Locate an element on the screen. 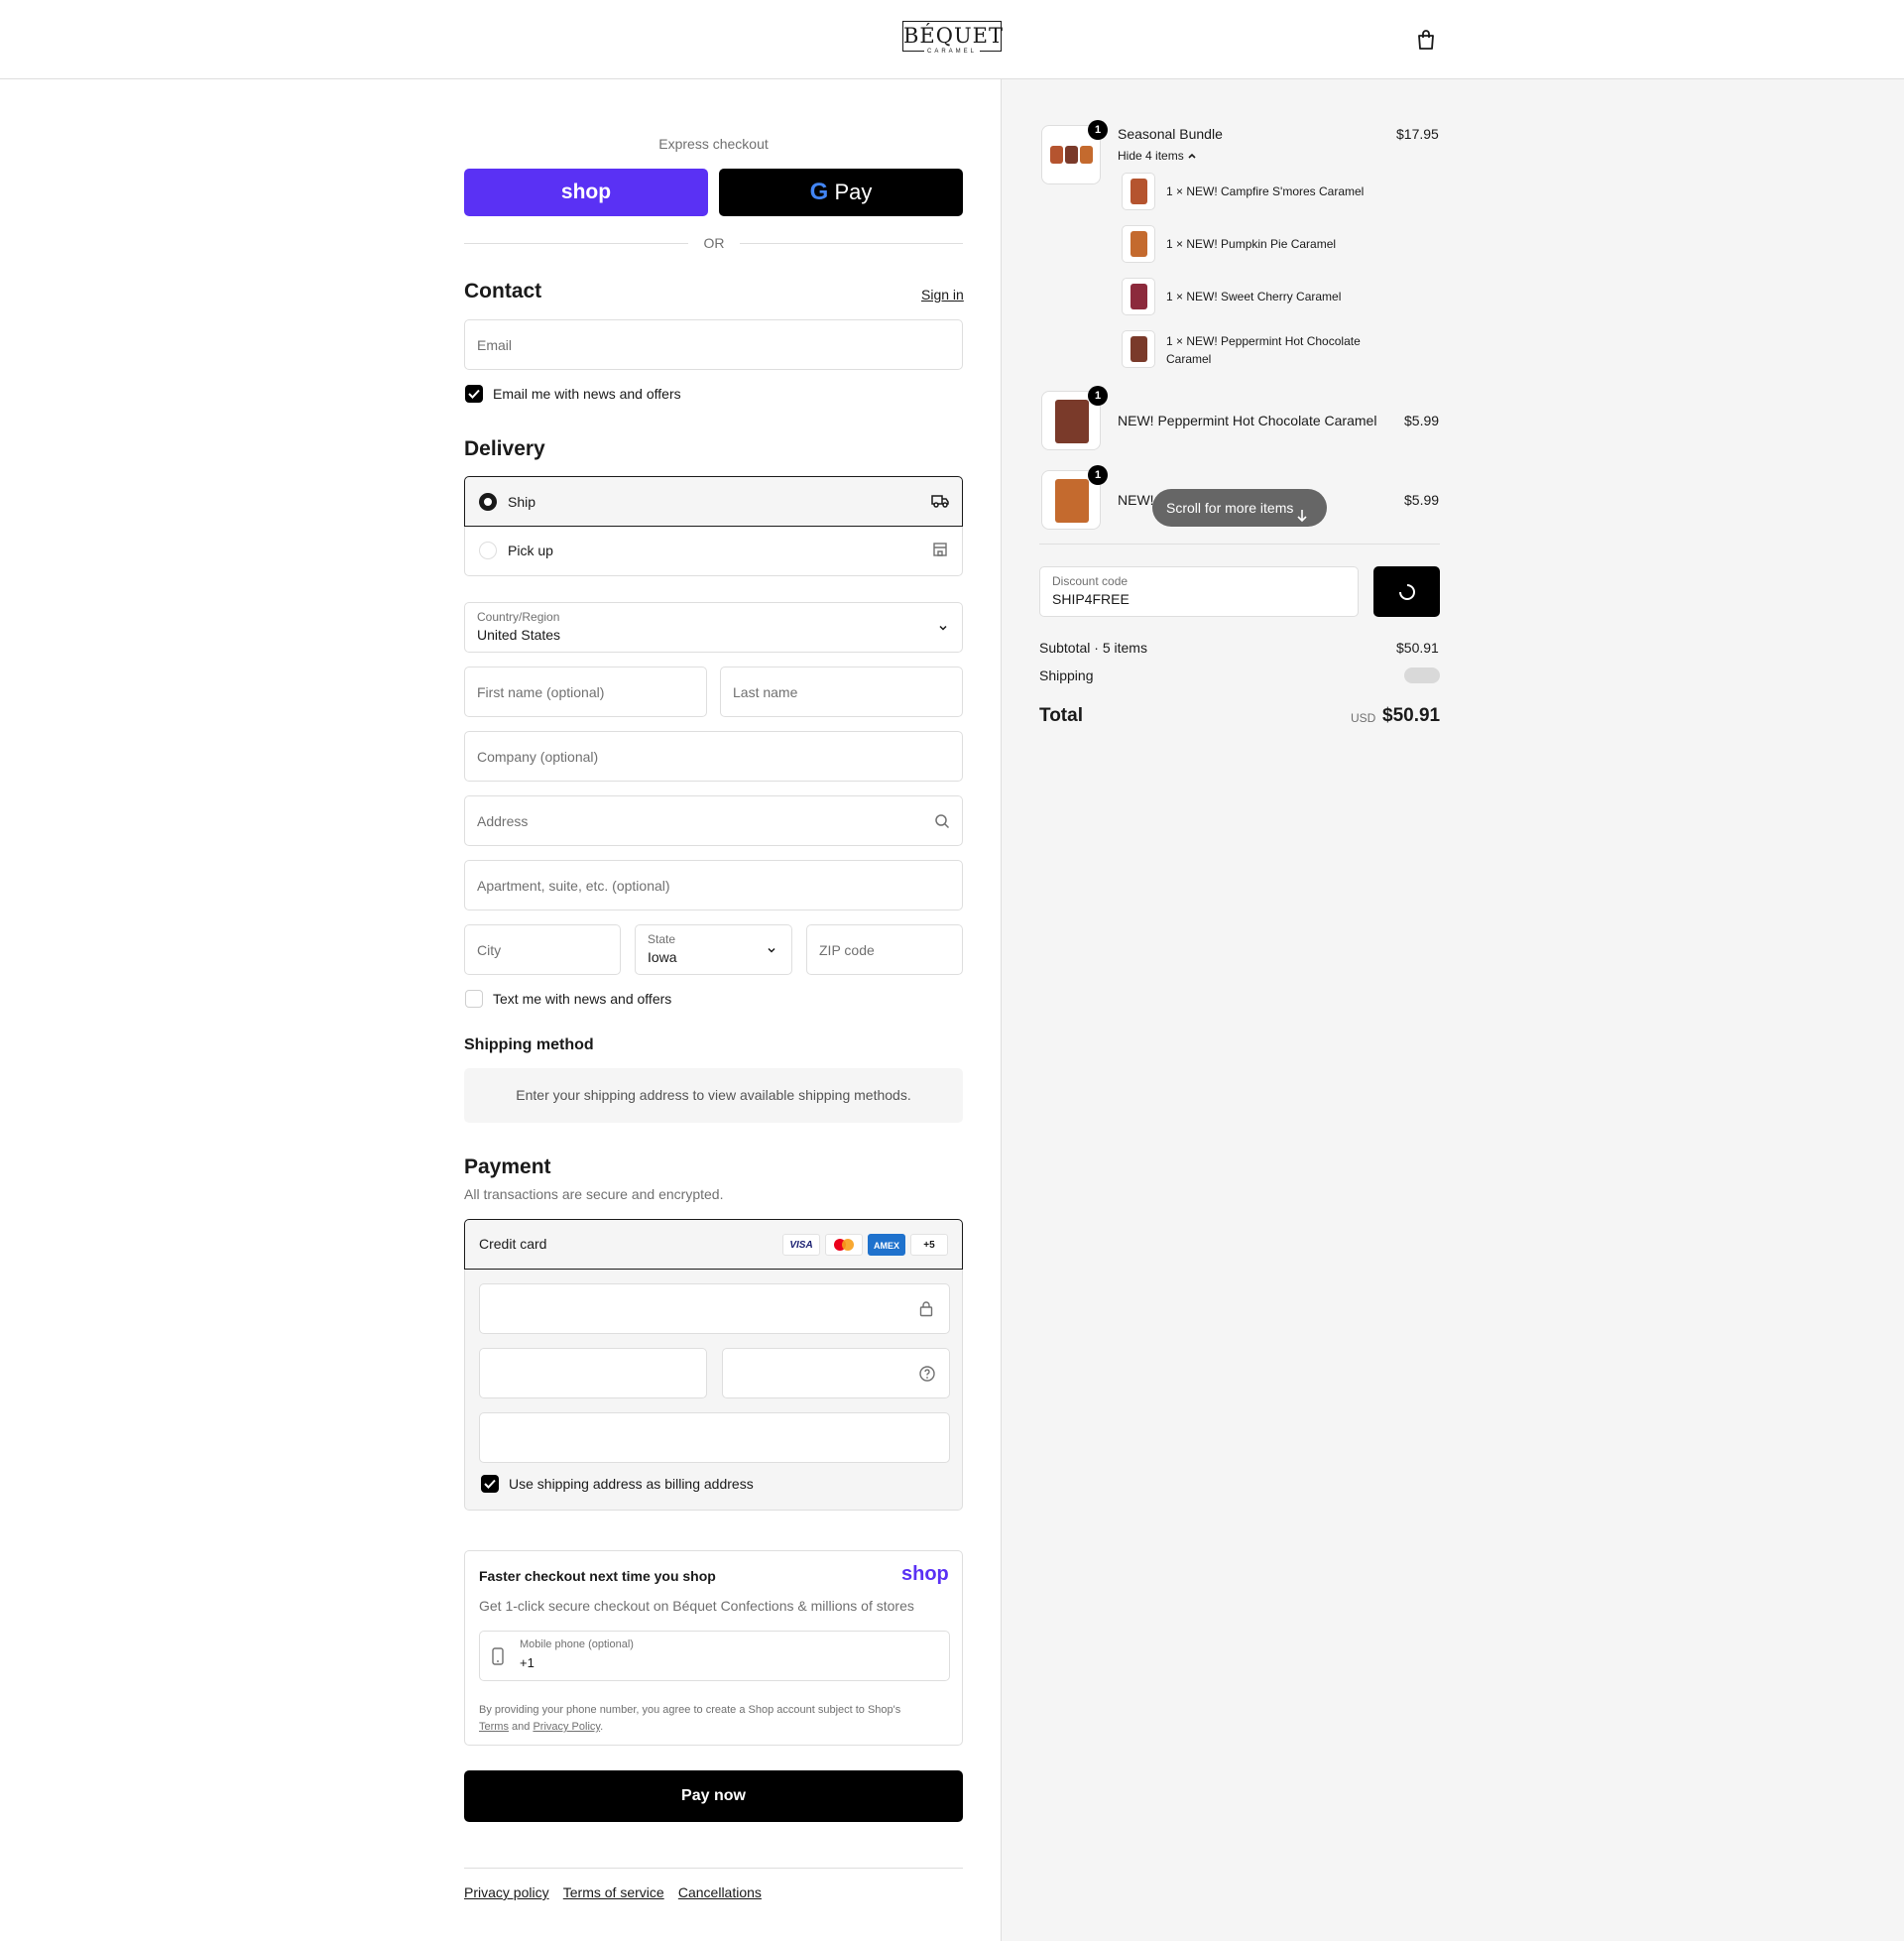 The image size is (1904, 1941). logo-text: BÉQUET is located at coordinates (952, 36).